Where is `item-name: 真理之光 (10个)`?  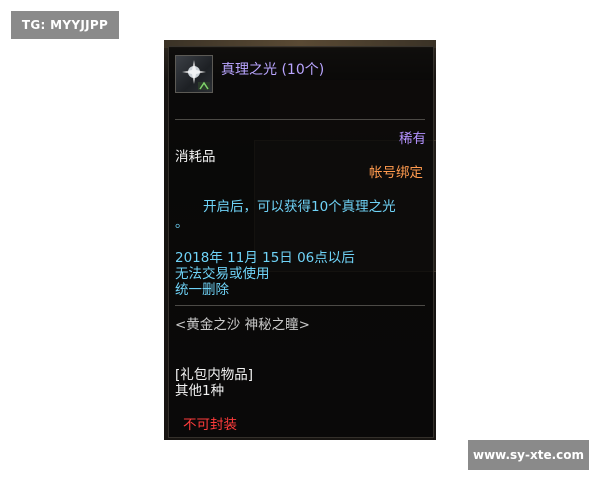 item-name: 真理之光 (10个) is located at coordinates (273, 70).